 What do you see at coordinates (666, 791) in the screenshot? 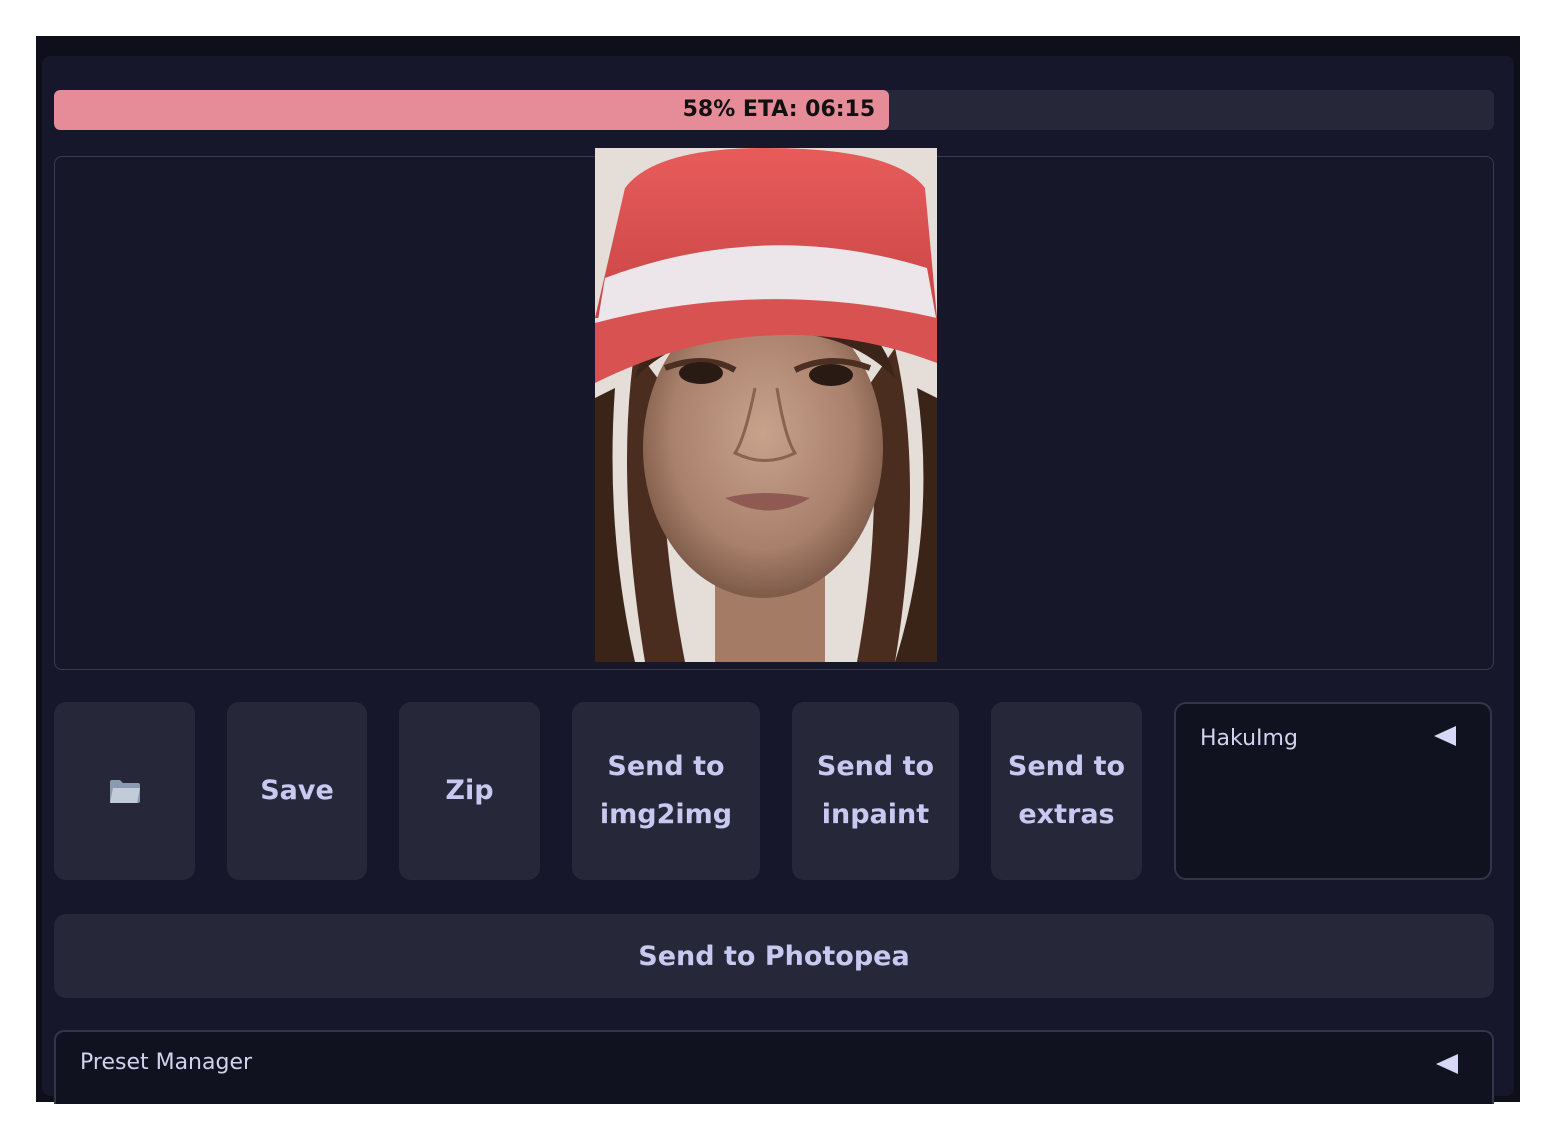
I see `send-to-img2img-button: Send to img2img` at bounding box center [666, 791].